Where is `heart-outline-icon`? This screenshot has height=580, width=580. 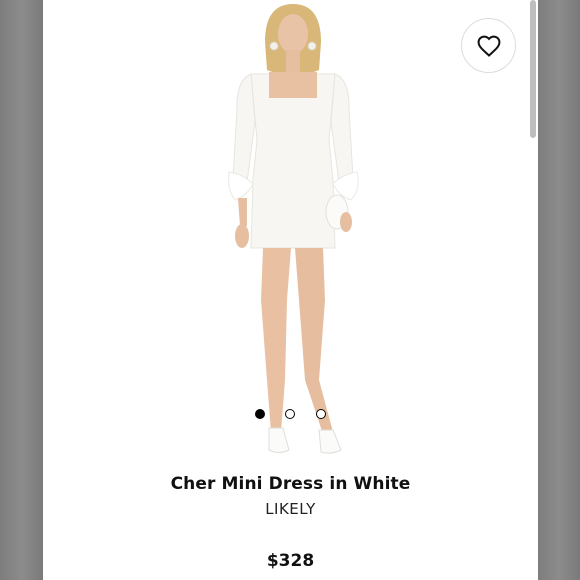
heart-outline-icon is located at coordinates (489, 46).